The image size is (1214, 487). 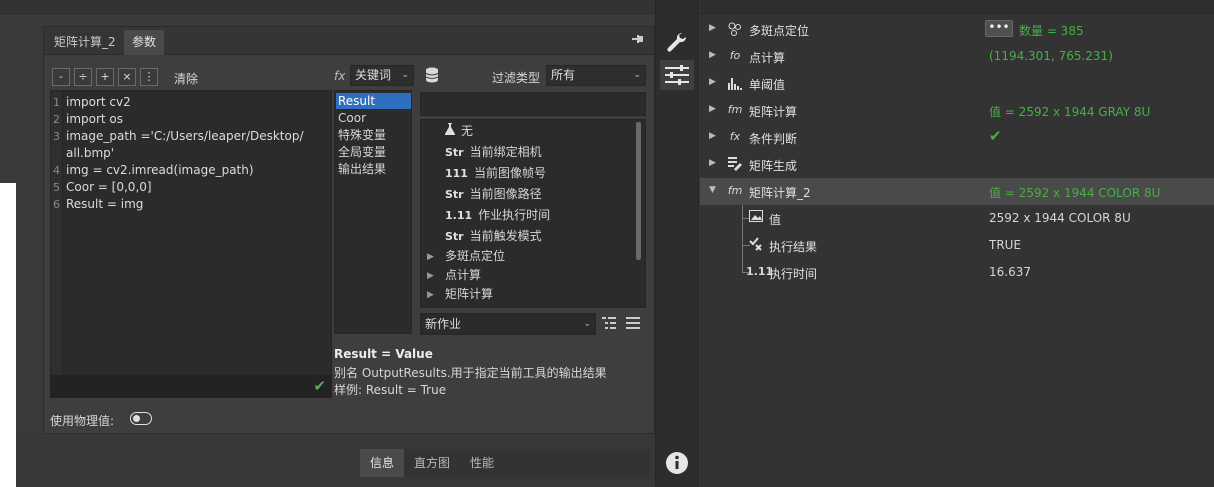 I want to click on keyword-item-result: Result, so click(x=373, y=101).